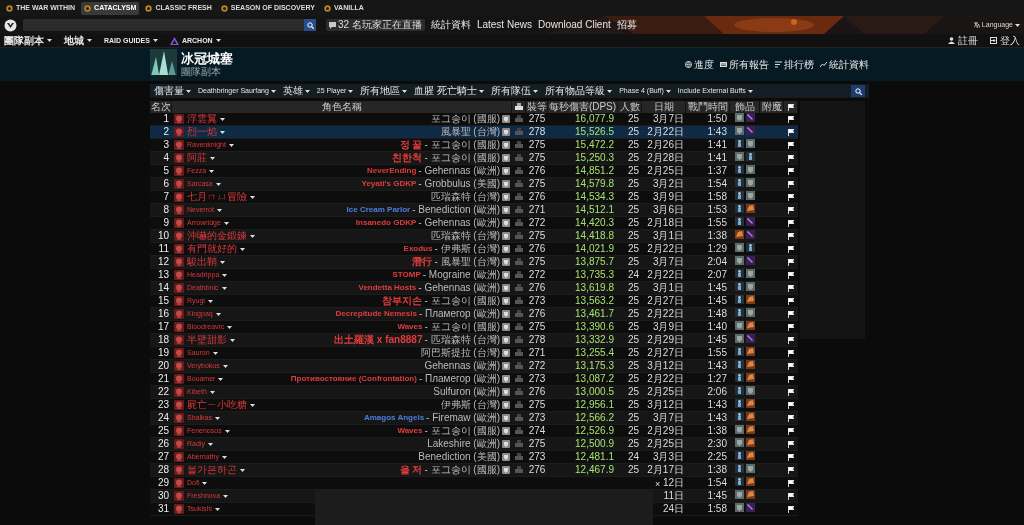 The image size is (1024, 525). Describe the element at coordinates (296, 91) in the screenshot. I see `filter-dropdown: 英雄` at that location.